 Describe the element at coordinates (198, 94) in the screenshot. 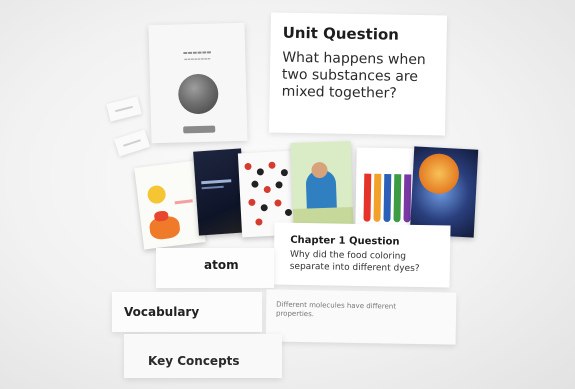

I see `booklet-cover-image` at that location.